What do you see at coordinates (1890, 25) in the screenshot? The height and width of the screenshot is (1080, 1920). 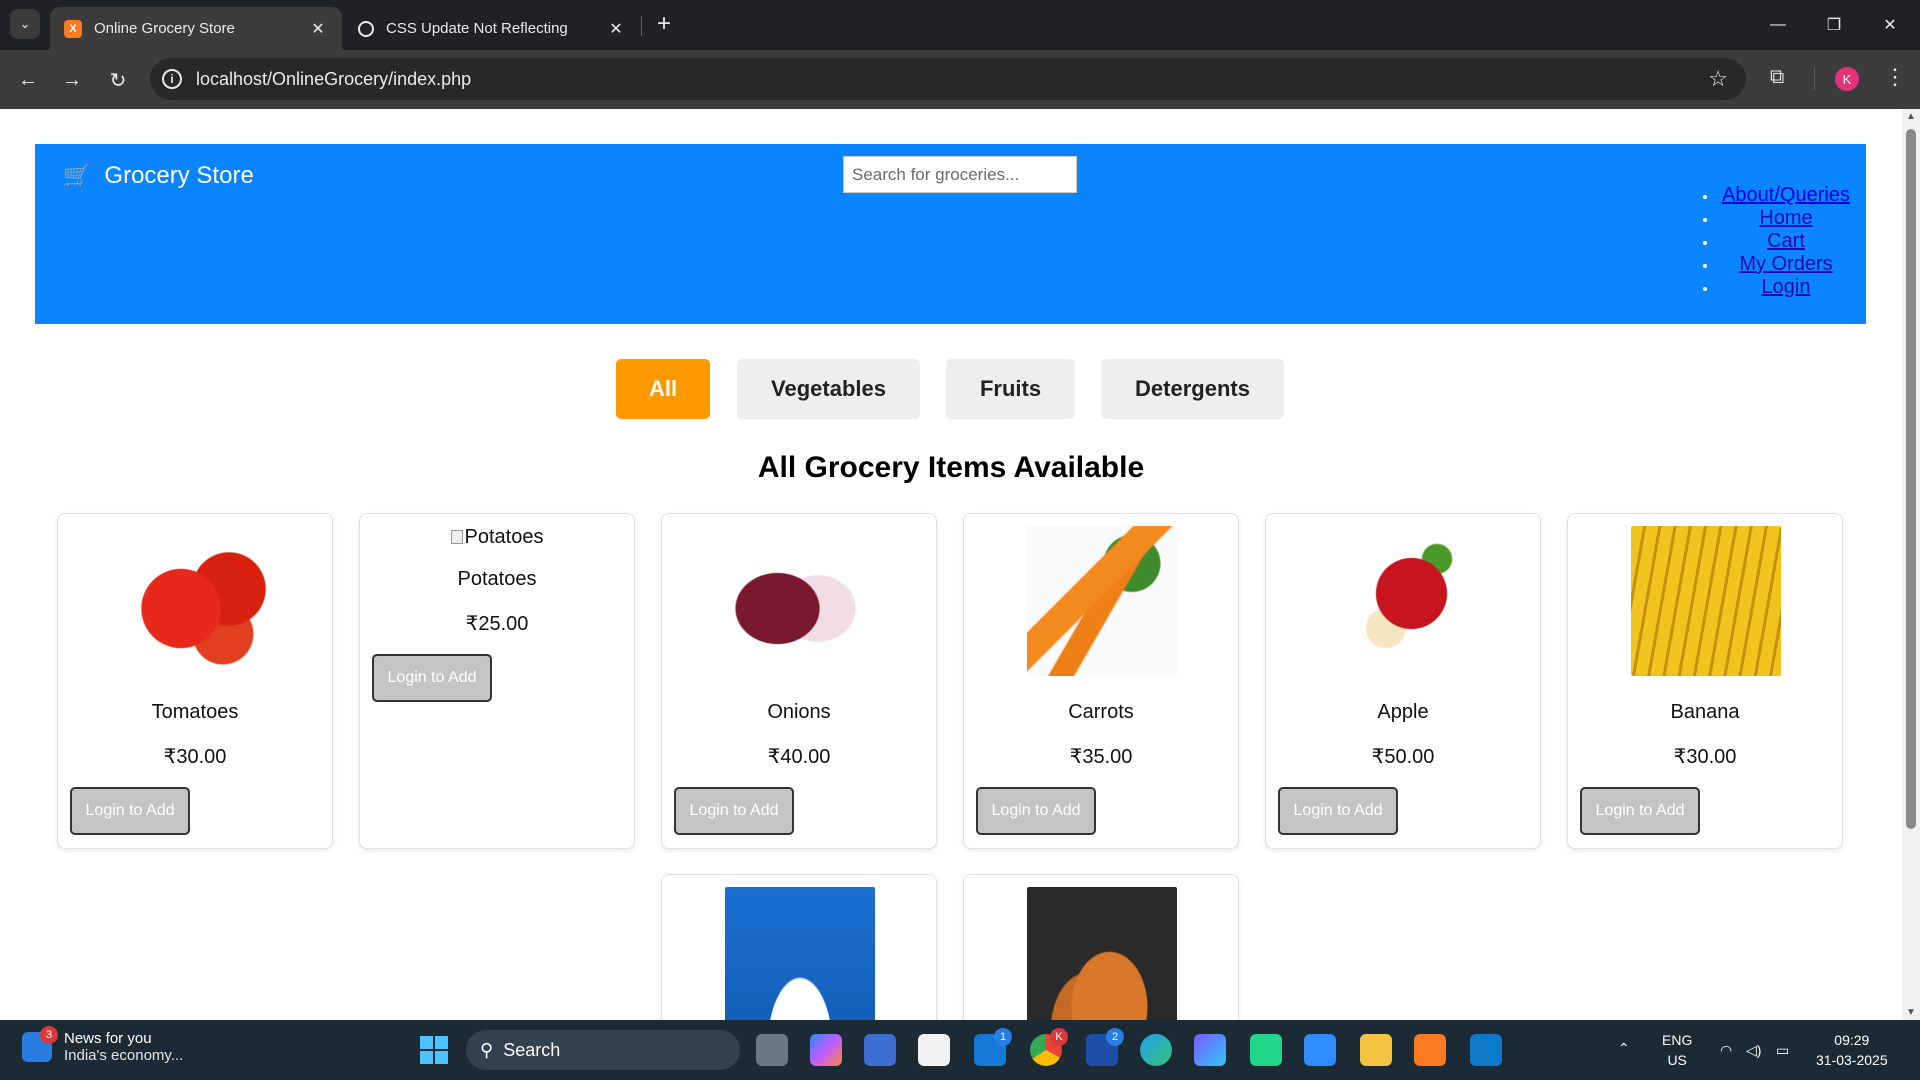 I see `close-window-icon: ✕` at bounding box center [1890, 25].